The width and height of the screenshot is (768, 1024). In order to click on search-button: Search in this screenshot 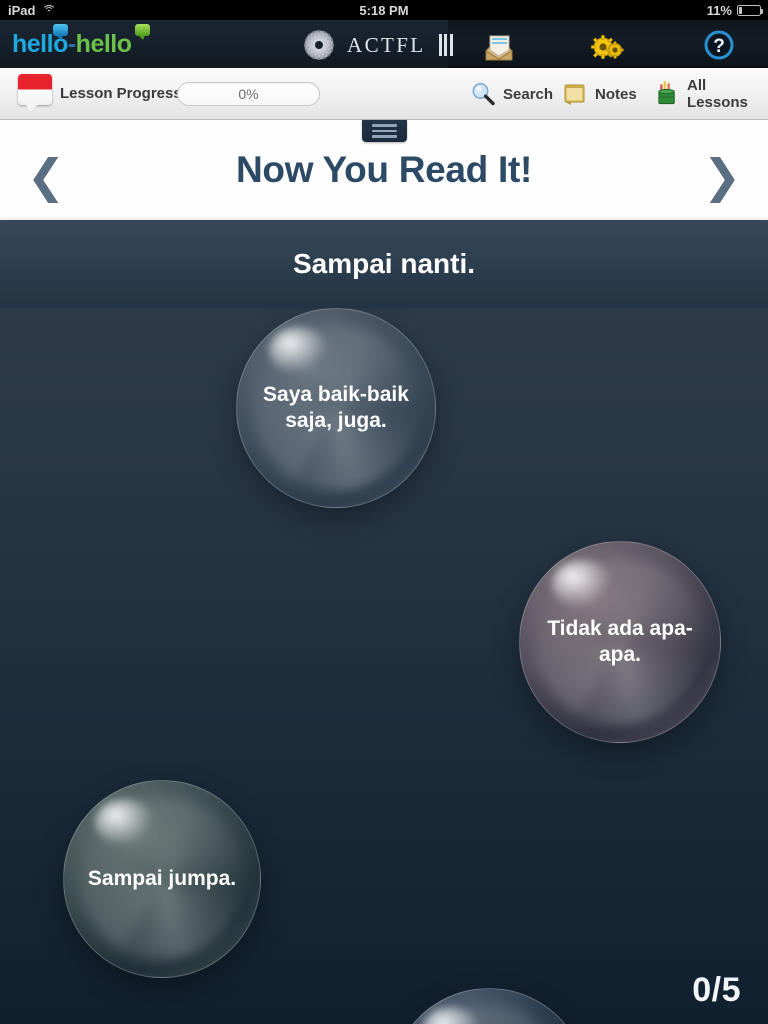, I will do `click(511, 94)`.